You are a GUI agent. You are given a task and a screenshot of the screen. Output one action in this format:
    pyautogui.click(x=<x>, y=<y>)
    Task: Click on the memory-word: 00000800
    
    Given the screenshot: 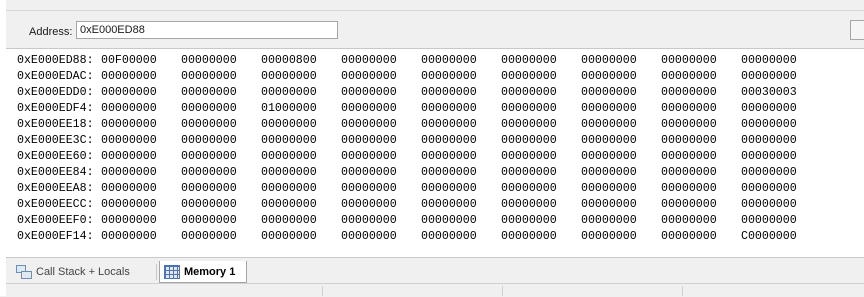 What is the action you would take?
    pyautogui.click(x=301, y=61)
    